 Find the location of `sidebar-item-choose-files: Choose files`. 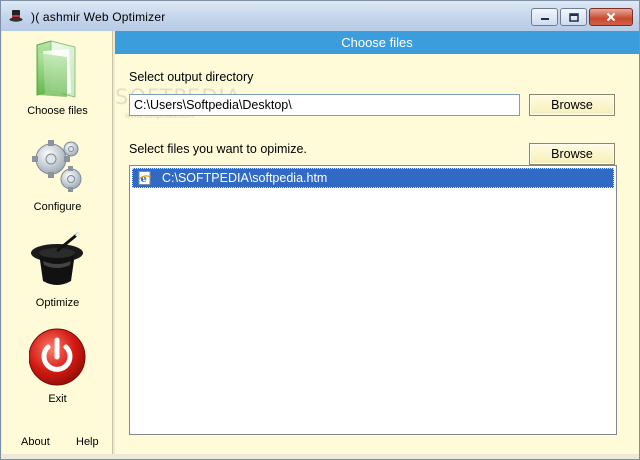

sidebar-item-choose-files: Choose files is located at coordinates (57, 81).